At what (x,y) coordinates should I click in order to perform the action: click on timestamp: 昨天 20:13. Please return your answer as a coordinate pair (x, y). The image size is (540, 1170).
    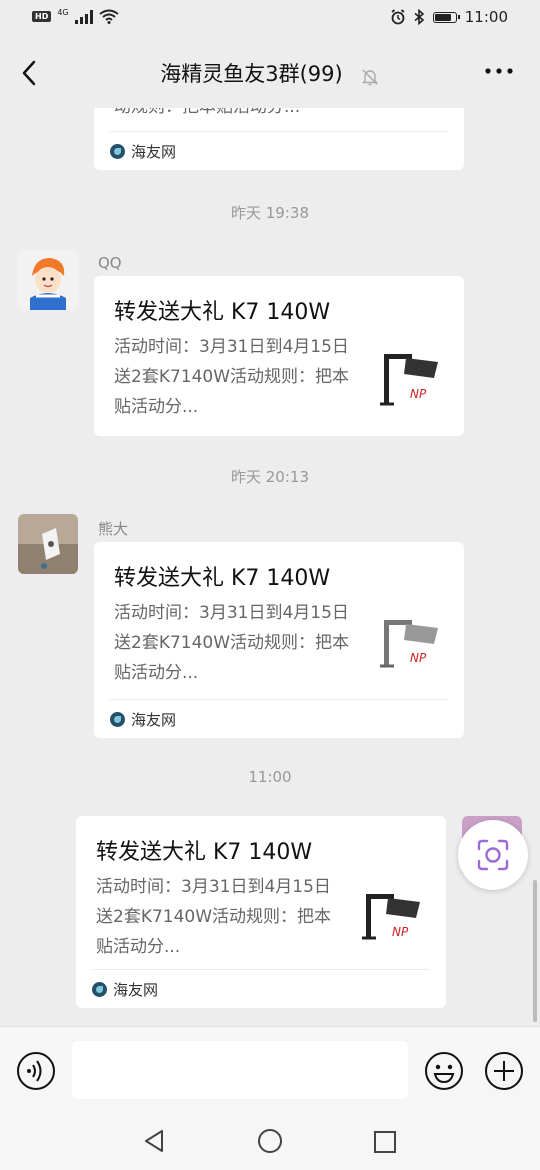
    Looking at the image, I should click on (270, 477).